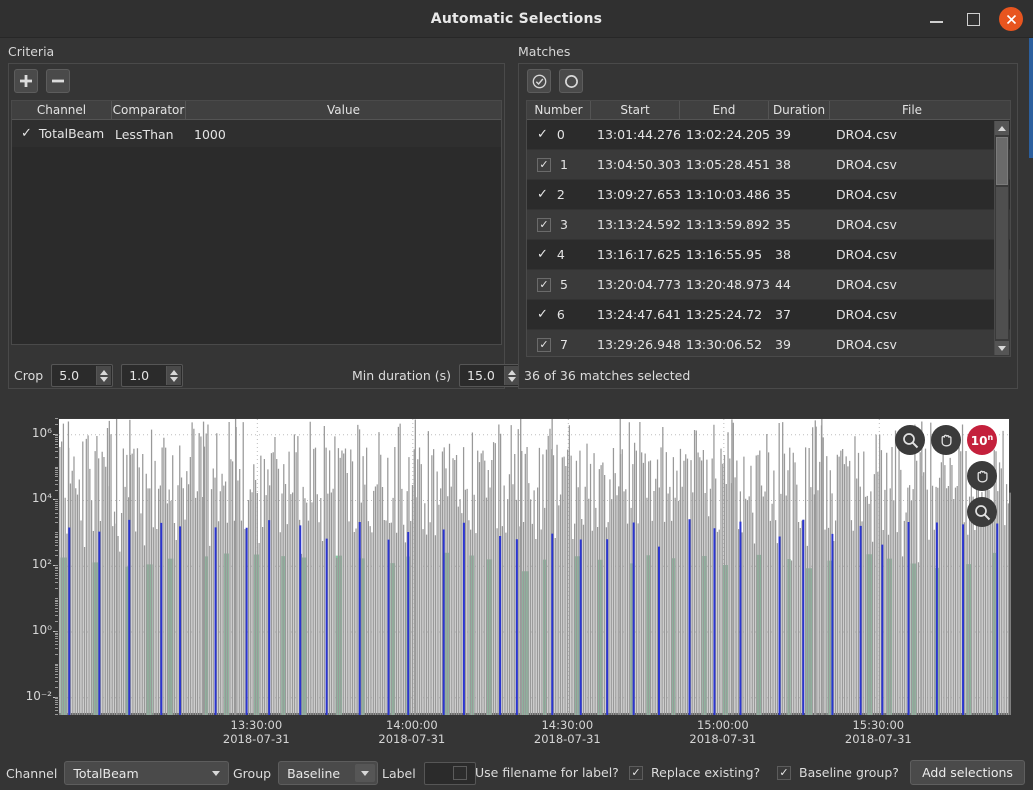 This screenshot has width=1033, height=790. I want to click on close-button, so click(1011, 19).